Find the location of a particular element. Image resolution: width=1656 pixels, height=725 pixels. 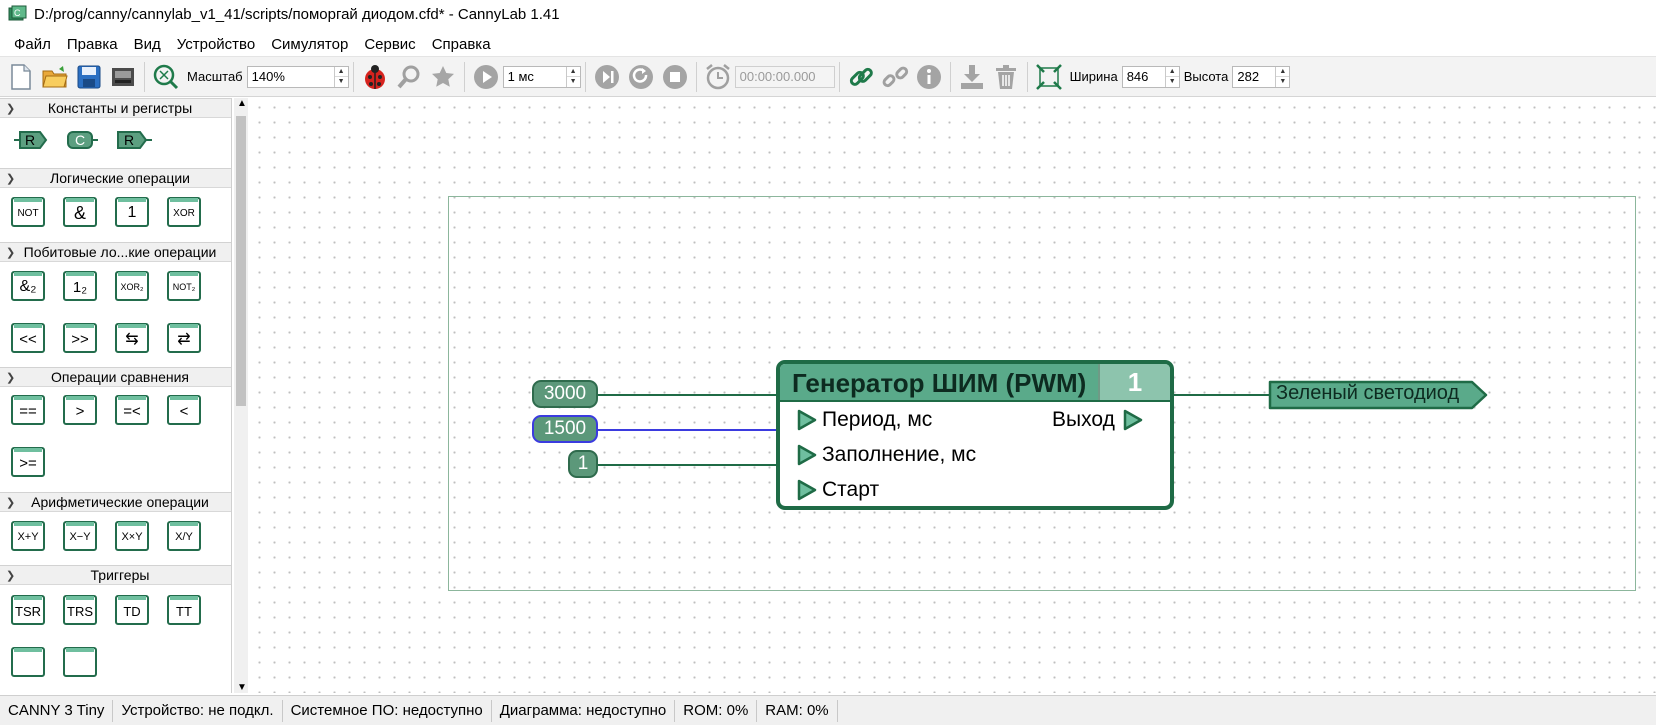

block-label: X−Y is located at coordinates (80, 537).